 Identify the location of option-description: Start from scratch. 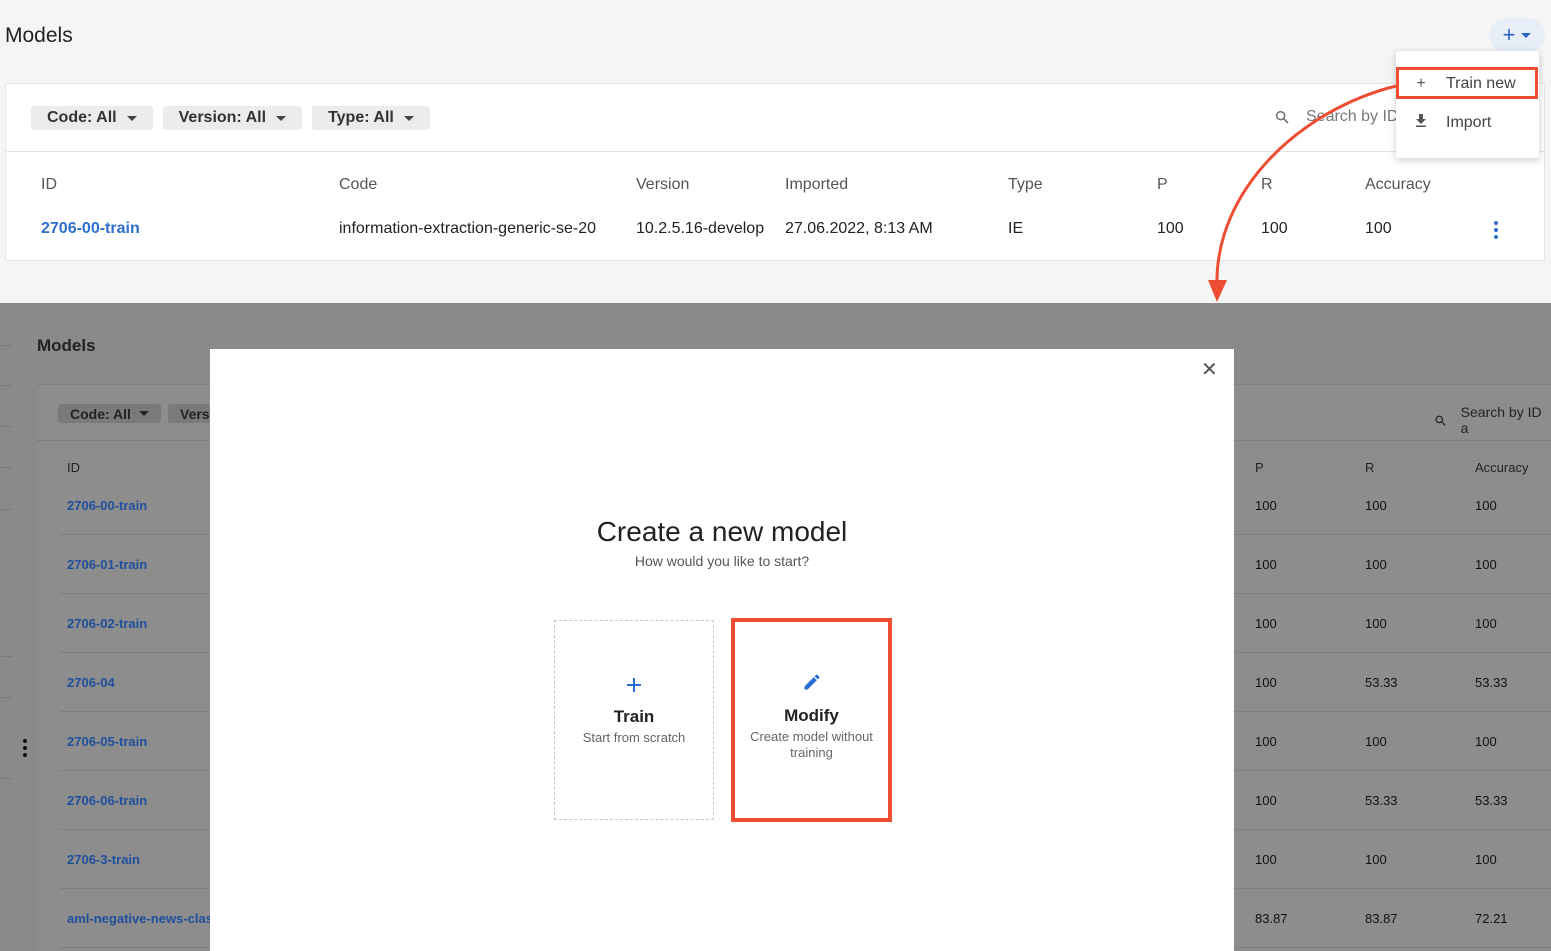
(634, 737).